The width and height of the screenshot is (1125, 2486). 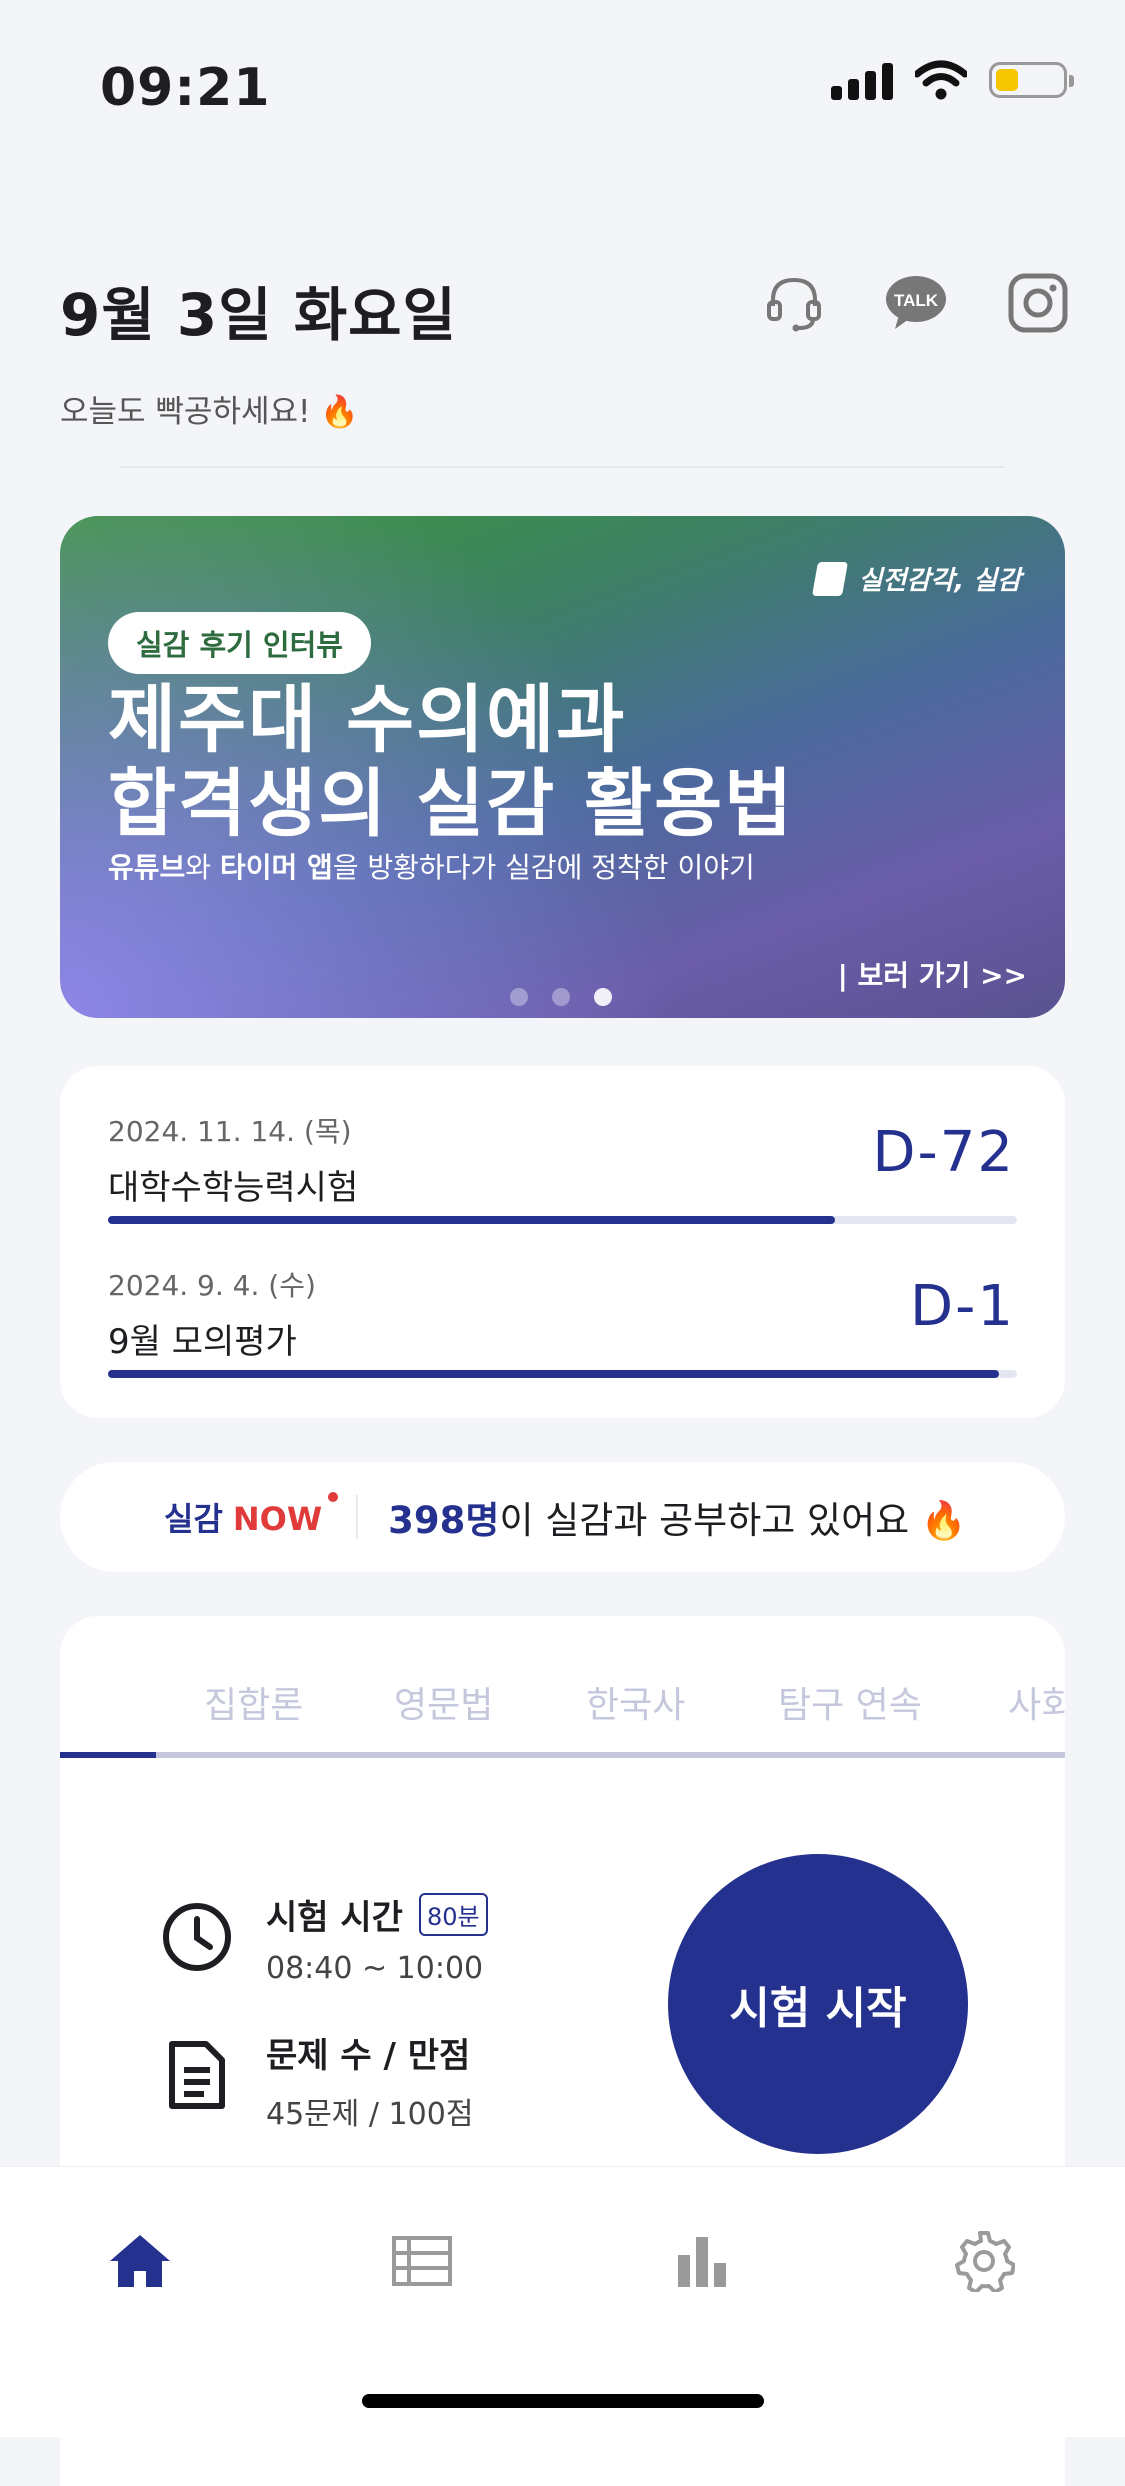 What do you see at coordinates (818, 2004) in the screenshot?
I see `start-exam-button: 시험 시작` at bounding box center [818, 2004].